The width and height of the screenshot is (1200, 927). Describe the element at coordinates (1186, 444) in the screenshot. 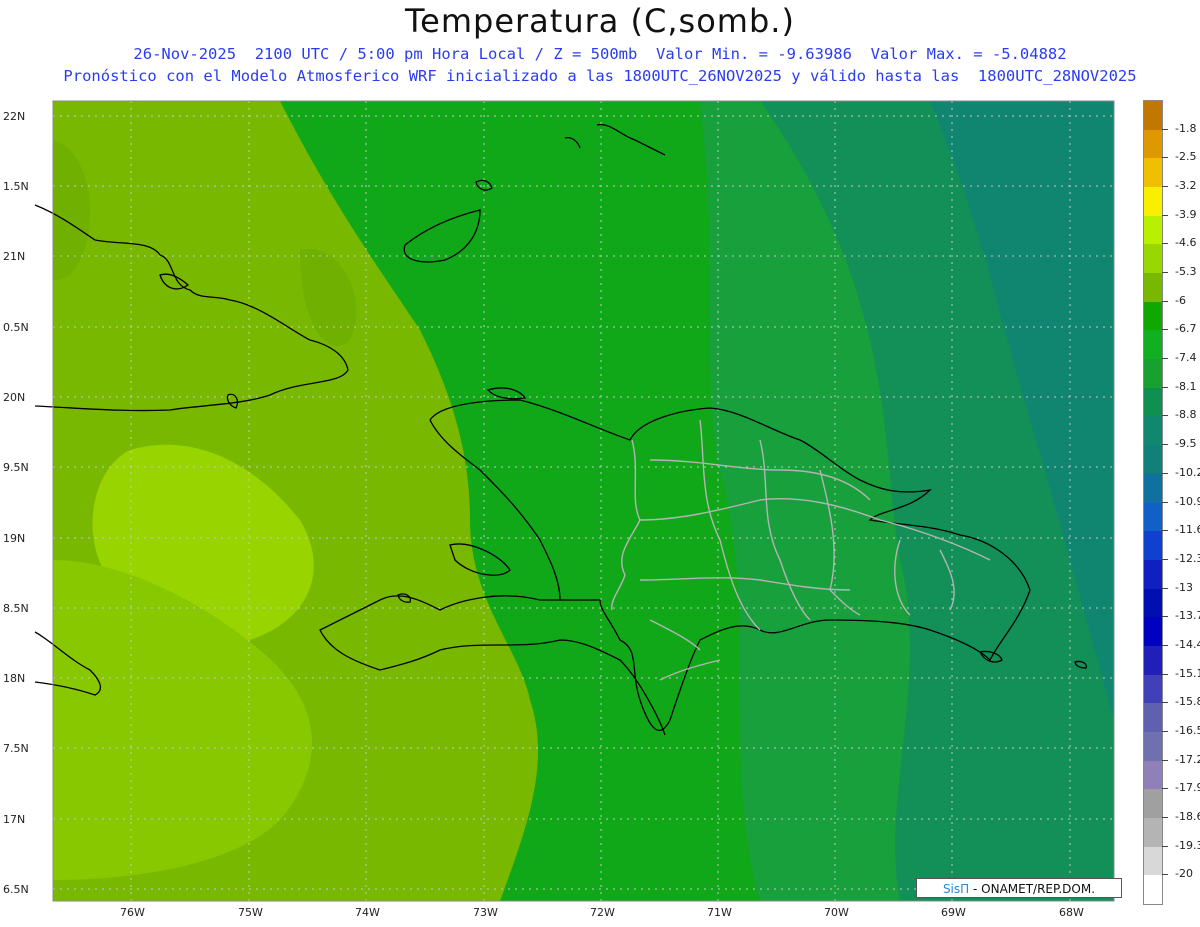

I see `legend-label: -9.5` at that location.